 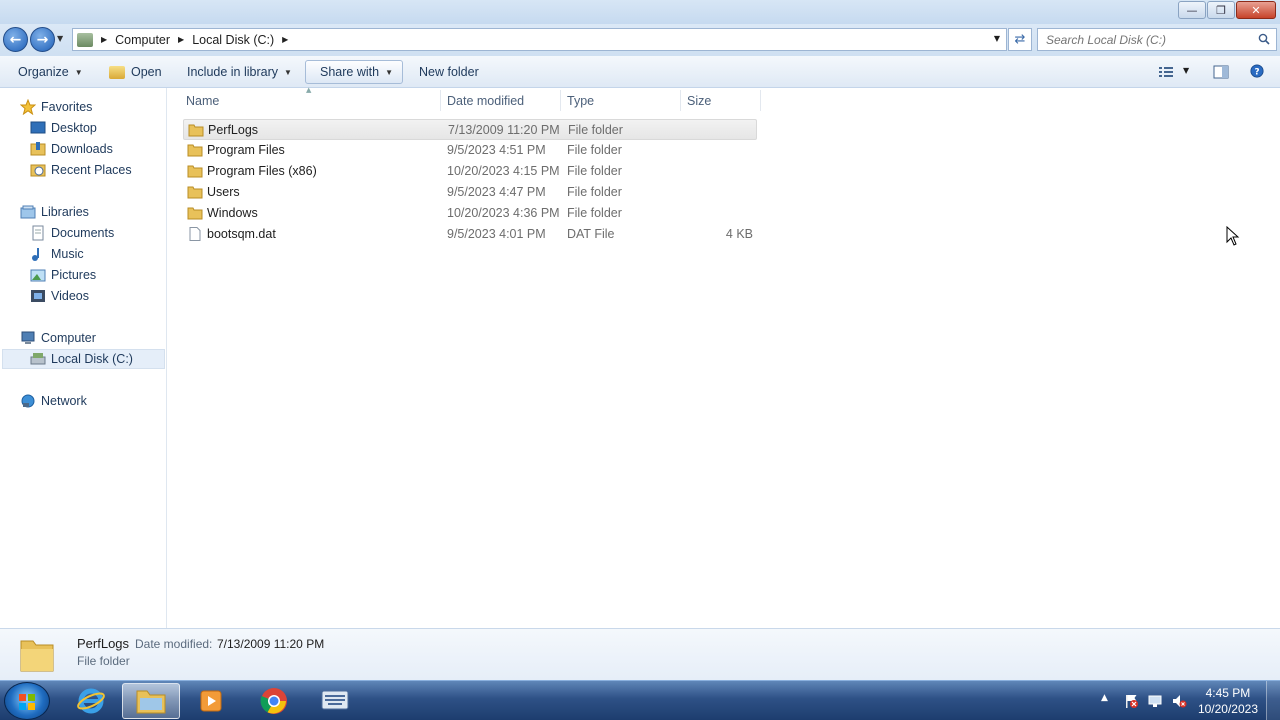 I want to click on action-center-flag-icon, so click(x=1131, y=701).